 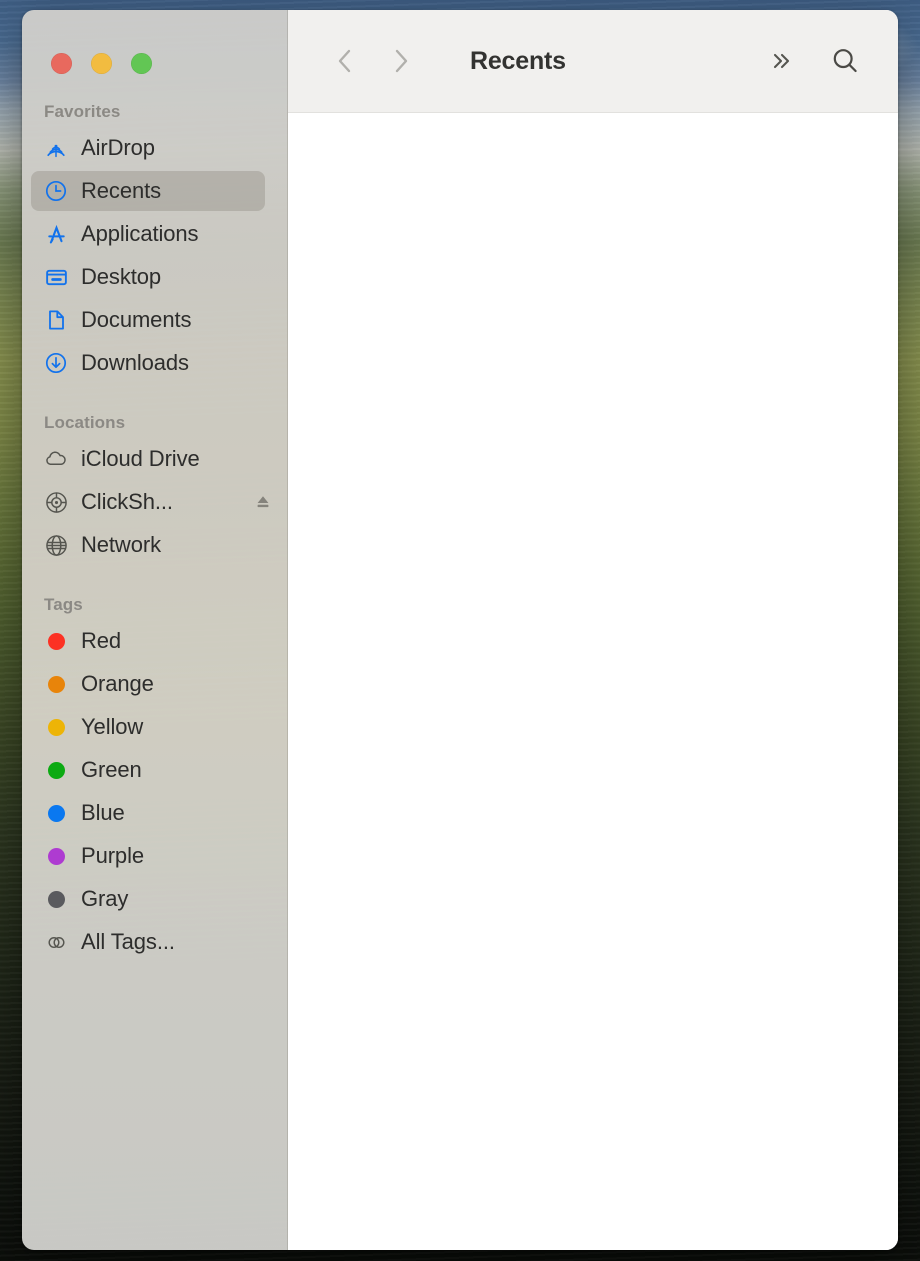 What do you see at coordinates (845, 61) in the screenshot?
I see `search-icon` at bounding box center [845, 61].